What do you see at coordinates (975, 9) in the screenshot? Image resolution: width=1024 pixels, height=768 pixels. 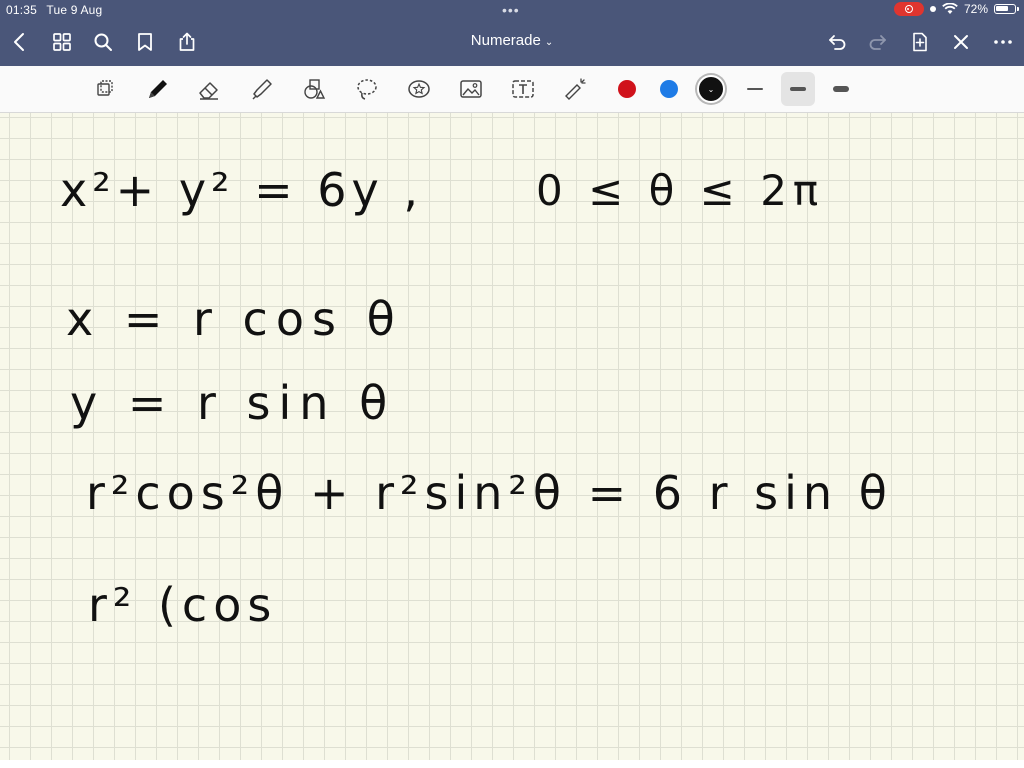 I see `battery-percent: 72%` at bounding box center [975, 9].